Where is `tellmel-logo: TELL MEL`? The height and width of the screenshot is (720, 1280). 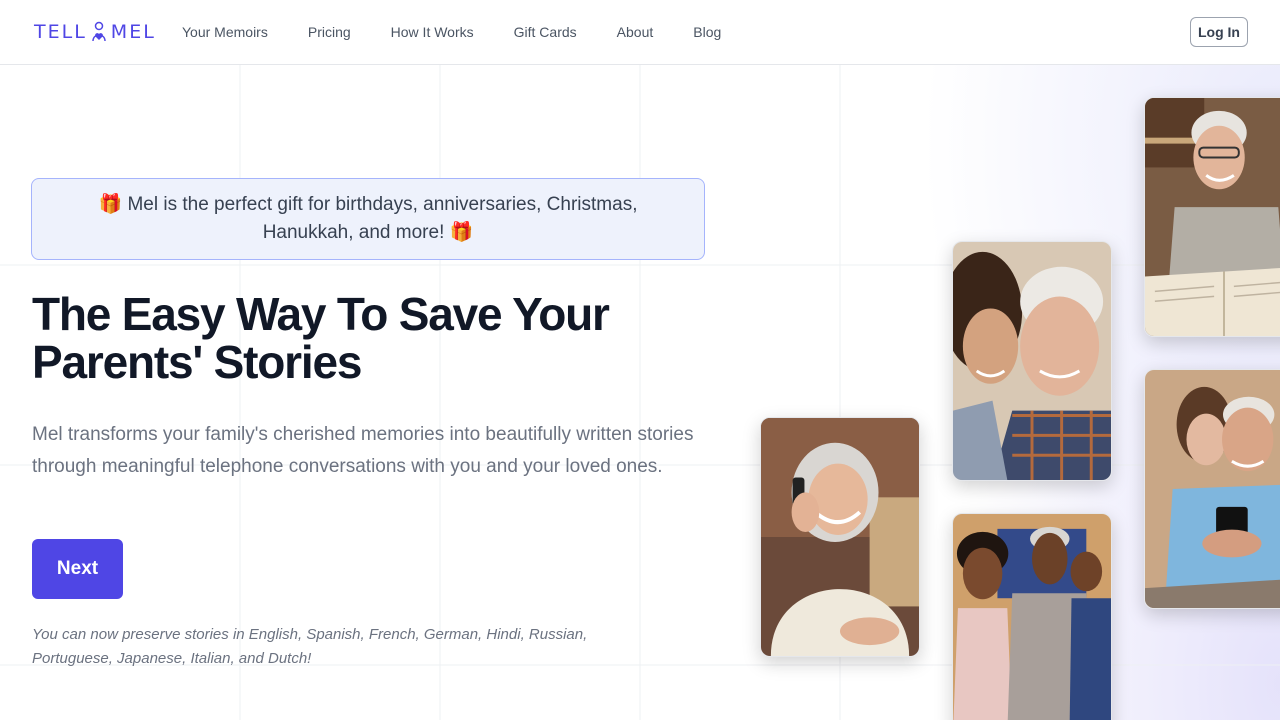 tellmel-logo: TELL MEL is located at coordinates (95, 32).